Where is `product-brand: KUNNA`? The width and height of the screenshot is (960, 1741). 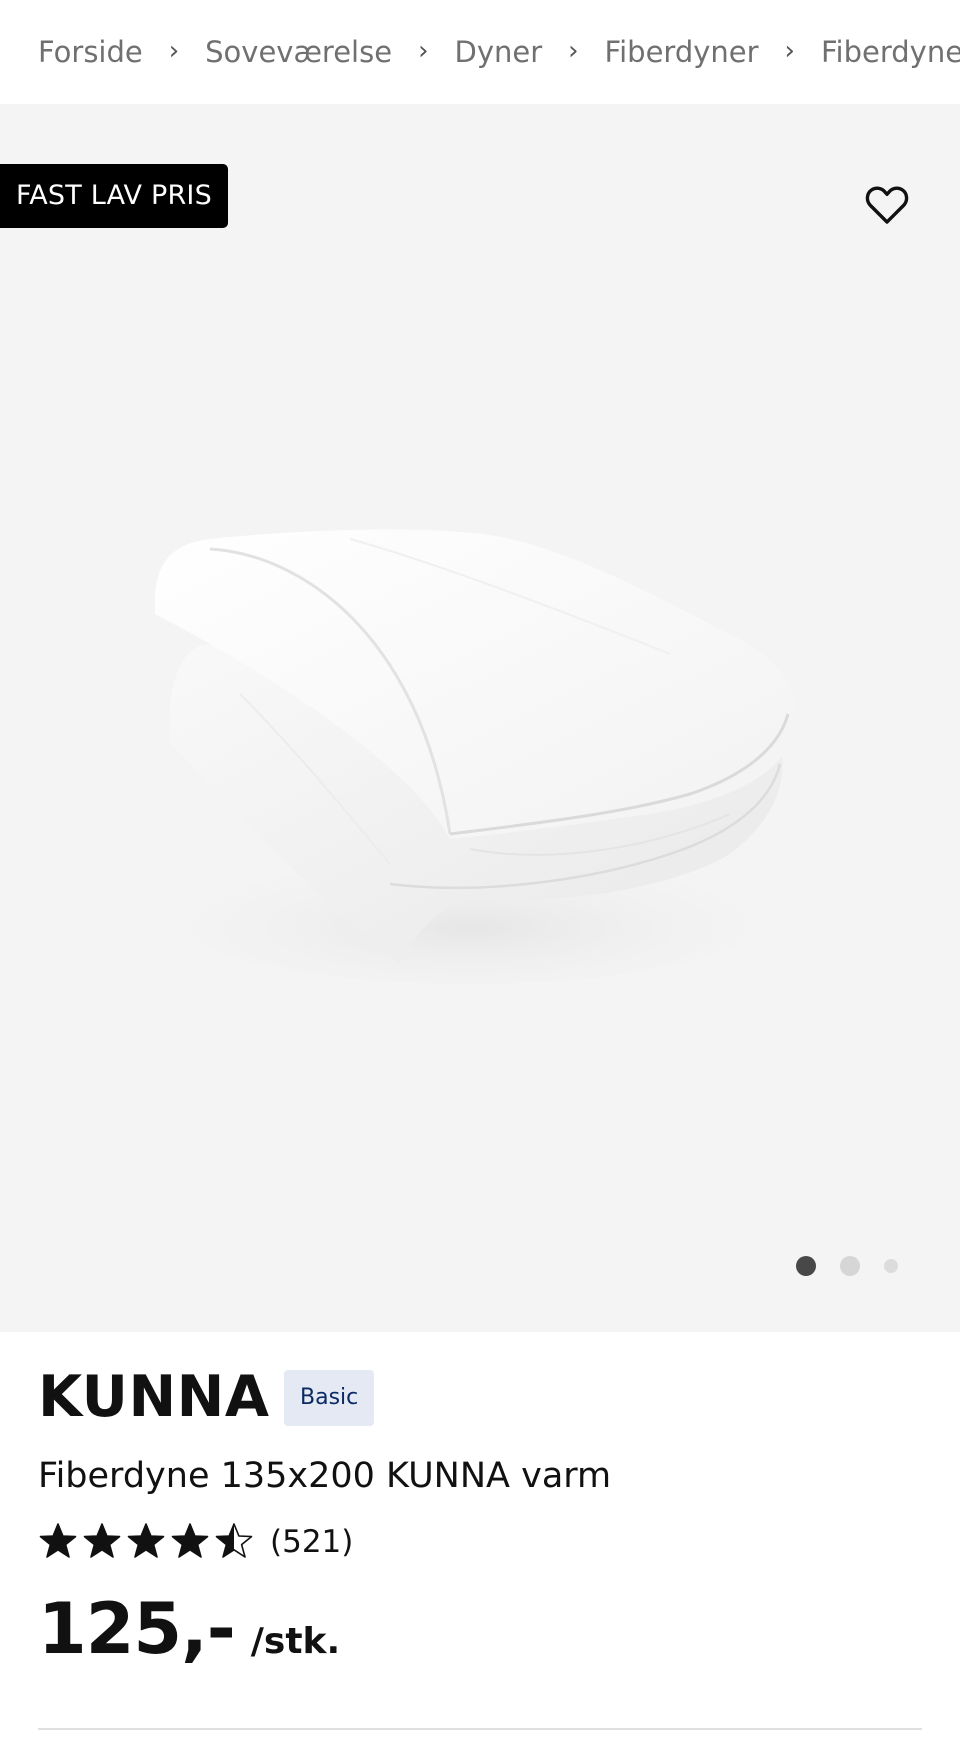 product-brand: KUNNA is located at coordinates (154, 1397).